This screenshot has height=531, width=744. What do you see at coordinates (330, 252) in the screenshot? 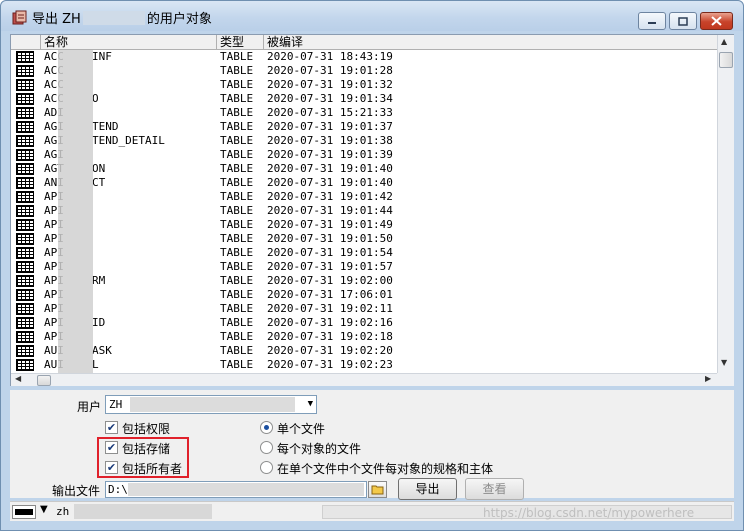
I see `cell-compiled: 2020-07-31 19:01:54` at bounding box center [330, 252].